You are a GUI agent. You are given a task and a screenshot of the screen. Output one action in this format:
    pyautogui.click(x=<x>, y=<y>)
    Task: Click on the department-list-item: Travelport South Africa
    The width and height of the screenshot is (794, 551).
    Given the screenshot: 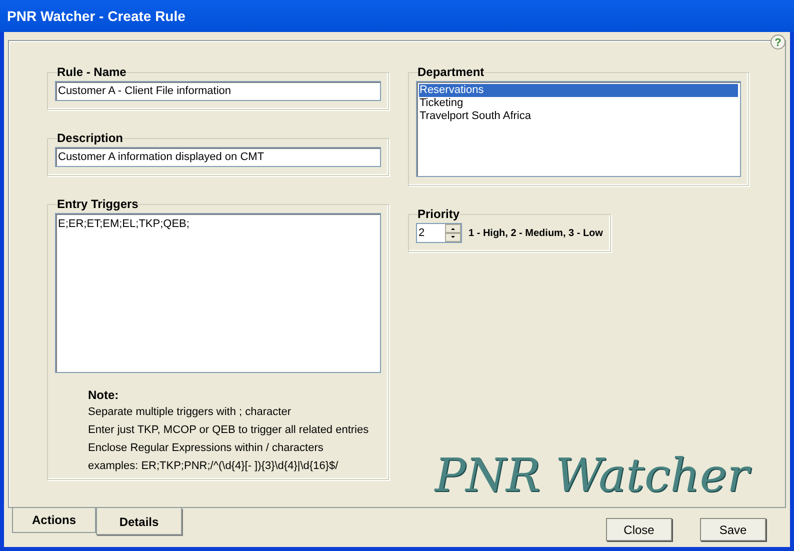 What is the action you would take?
    pyautogui.click(x=578, y=116)
    